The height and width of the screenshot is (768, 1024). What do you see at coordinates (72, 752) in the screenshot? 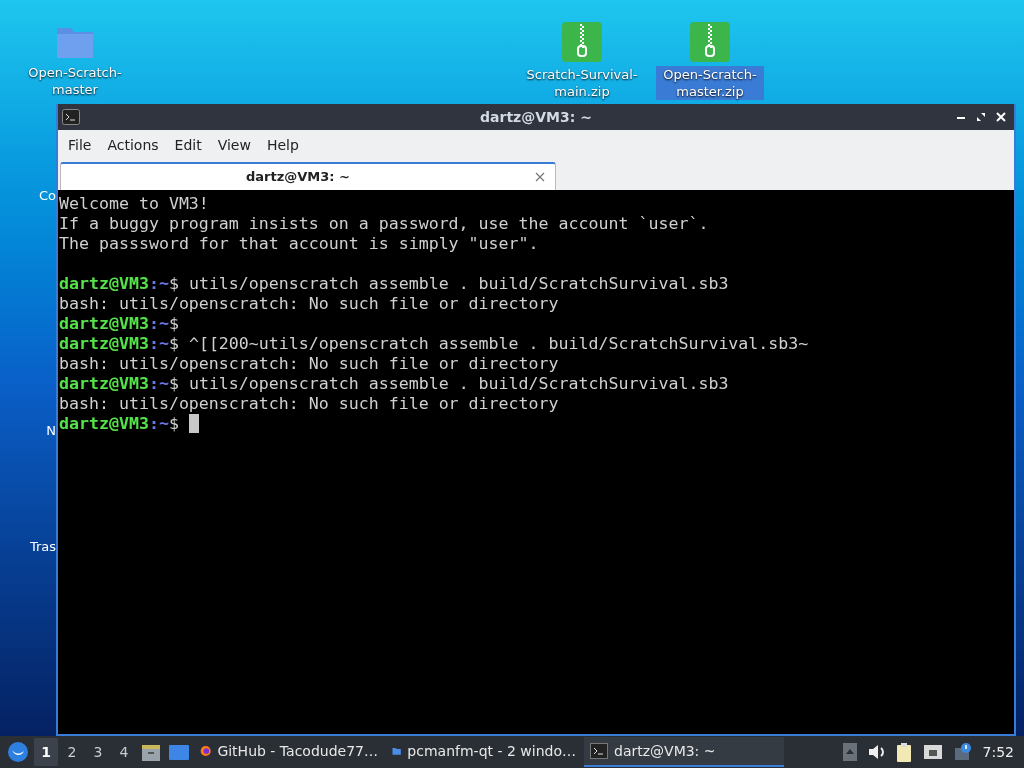
I see `workspace-button: 2` at bounding box center [72, 752].